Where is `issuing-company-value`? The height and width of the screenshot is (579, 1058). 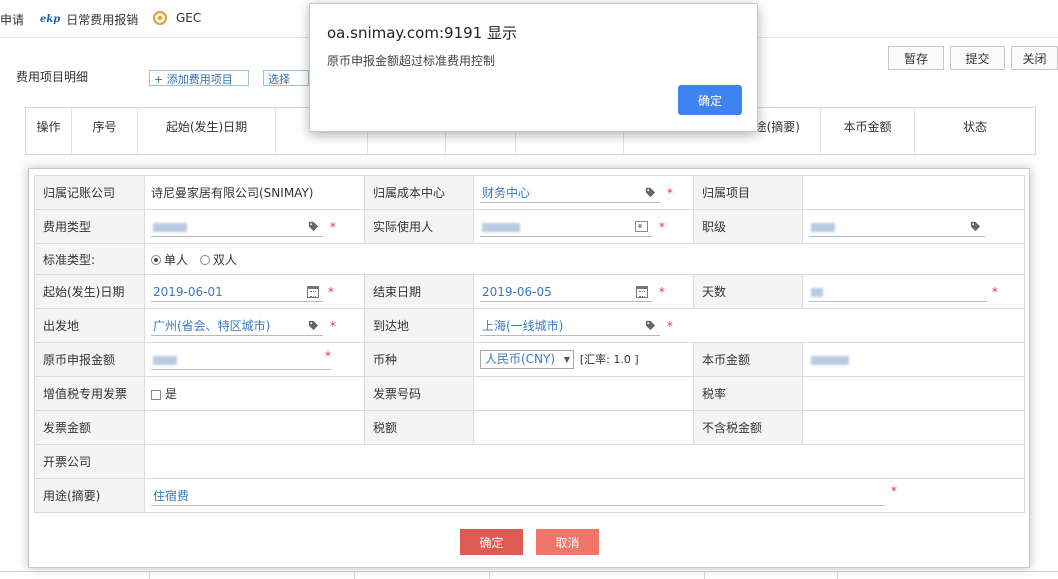 issuing-company-value is located at coordinates (584, 461).